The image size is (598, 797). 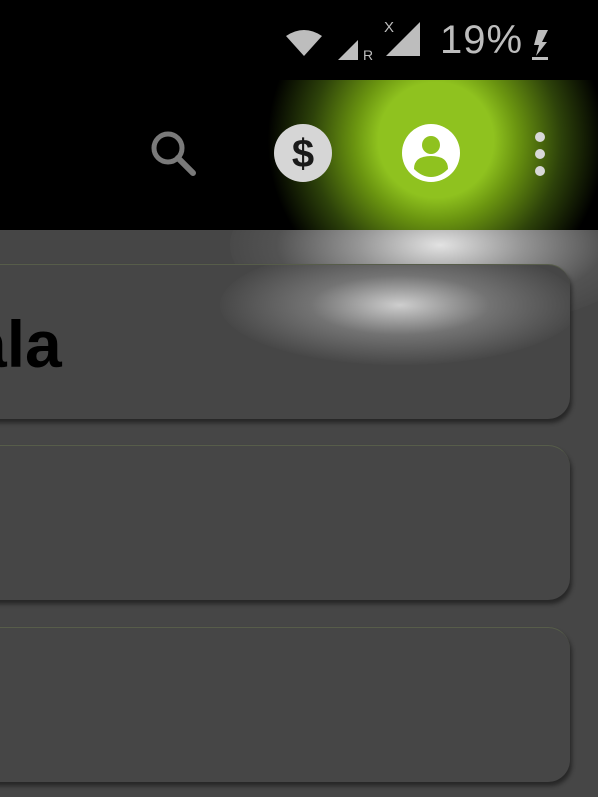 I want to click on charging-bolt-icon, so click(x=540, y=45).